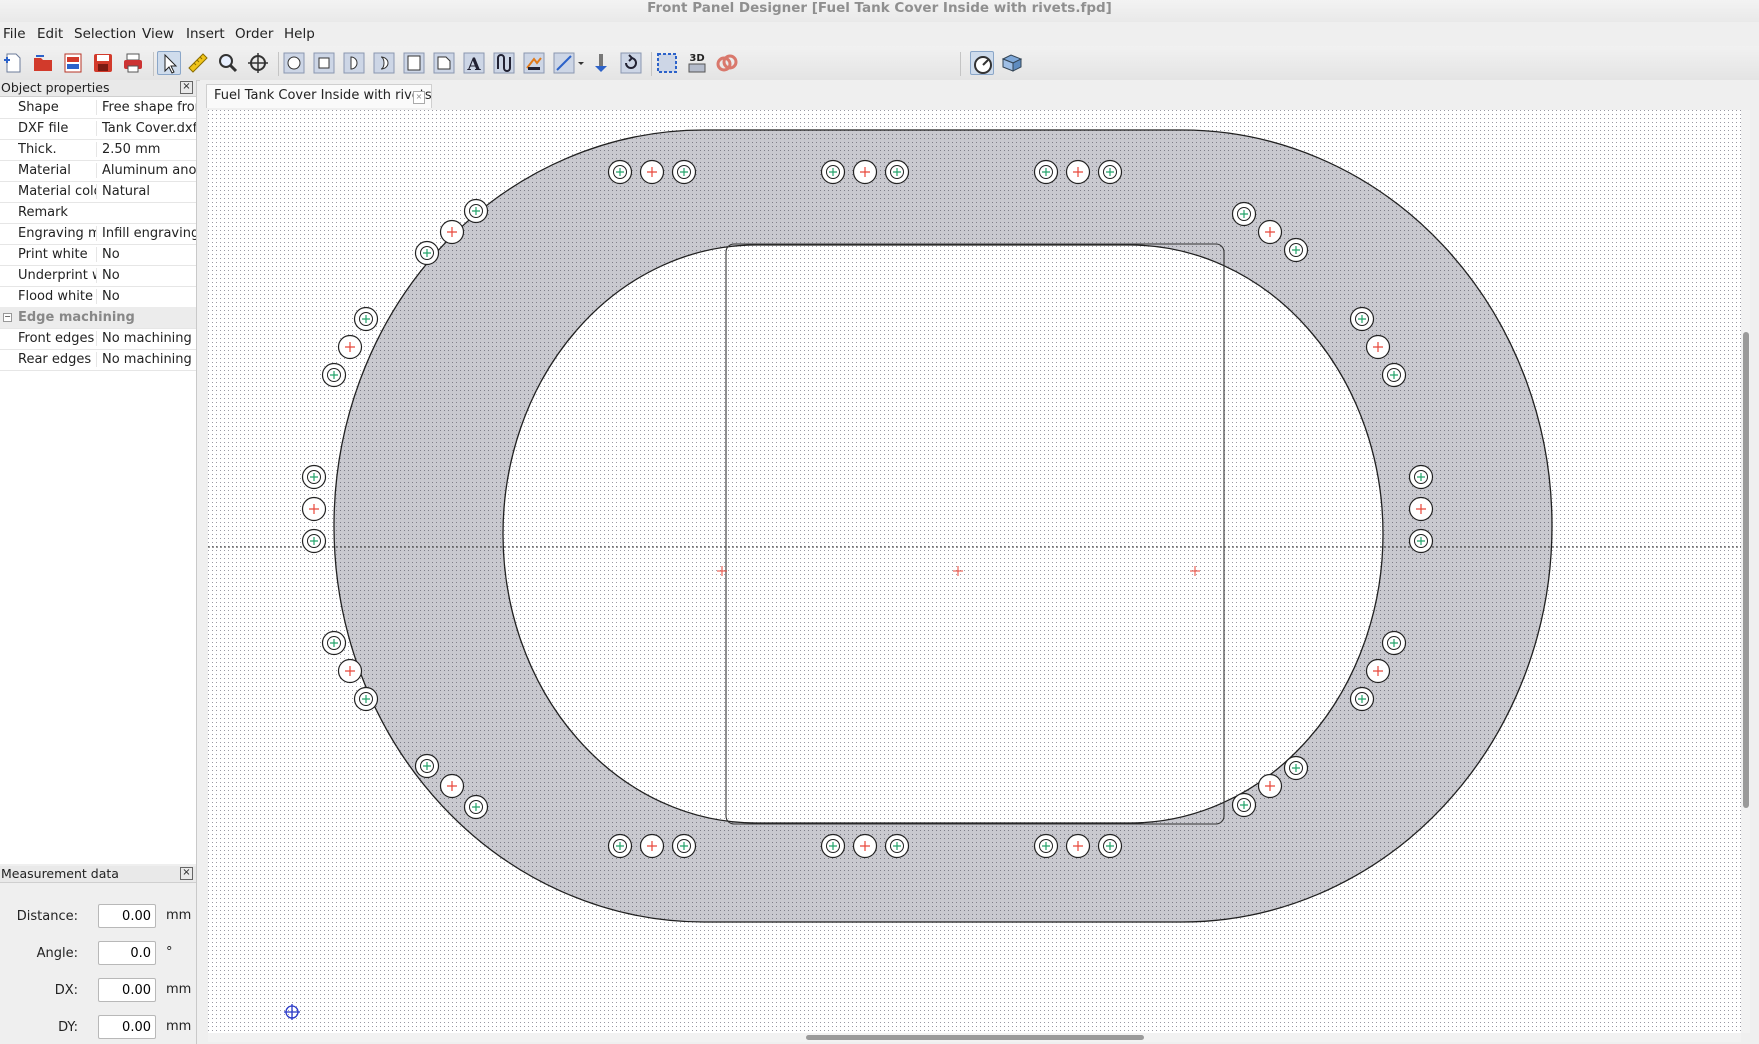 The image size is (1759, 1044). I want to click on vertical-scrollbar, so click(1745, 571).